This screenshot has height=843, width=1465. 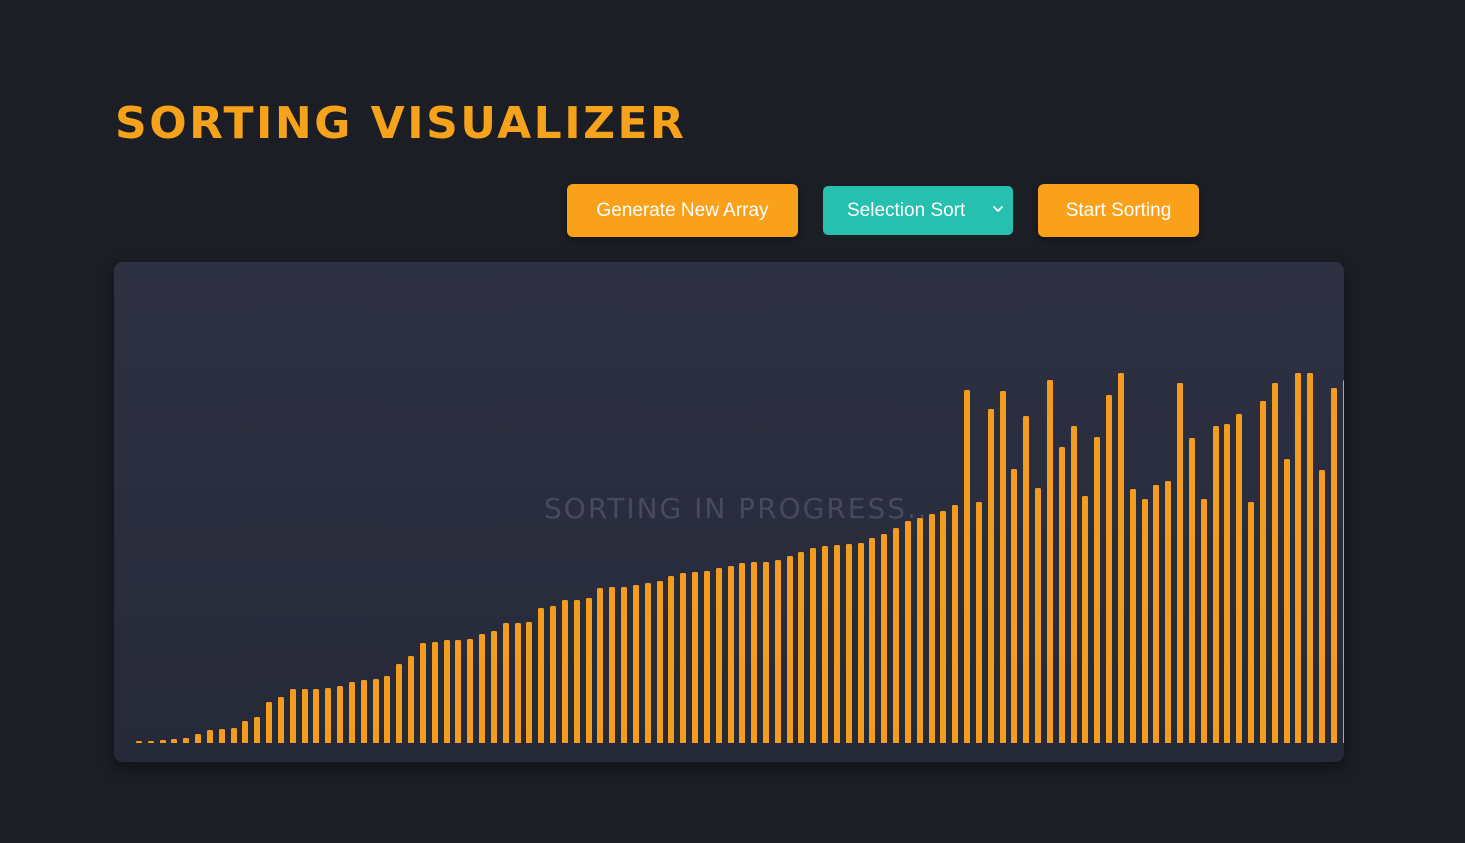 What do you see at coordinates (906, 210) in the screenshot?
I see `algorithm-select-value: Selection Sort` at bounding box center [906, 210].